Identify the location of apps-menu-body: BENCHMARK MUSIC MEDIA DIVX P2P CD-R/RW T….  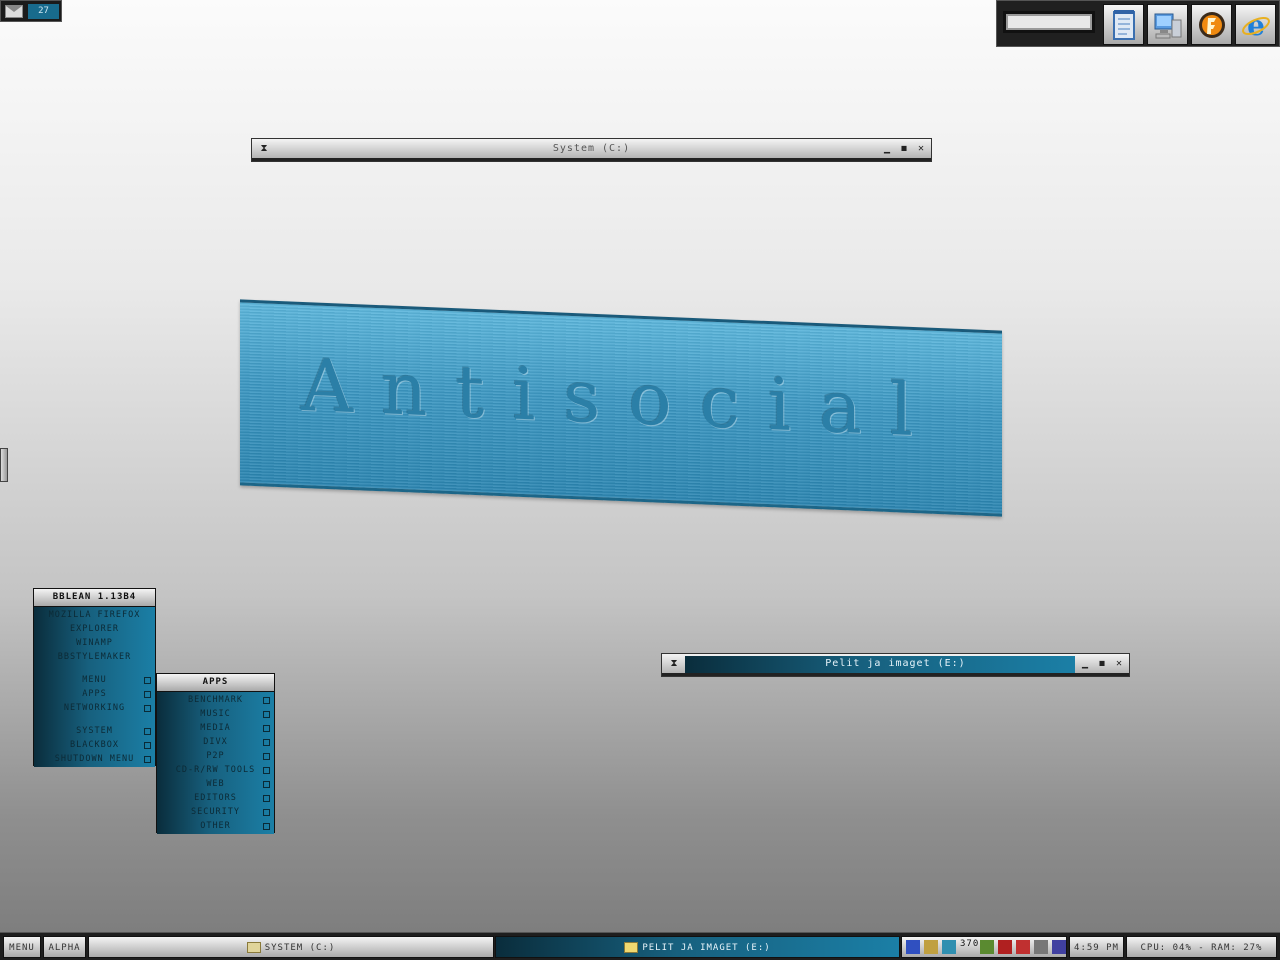
(215, 763).